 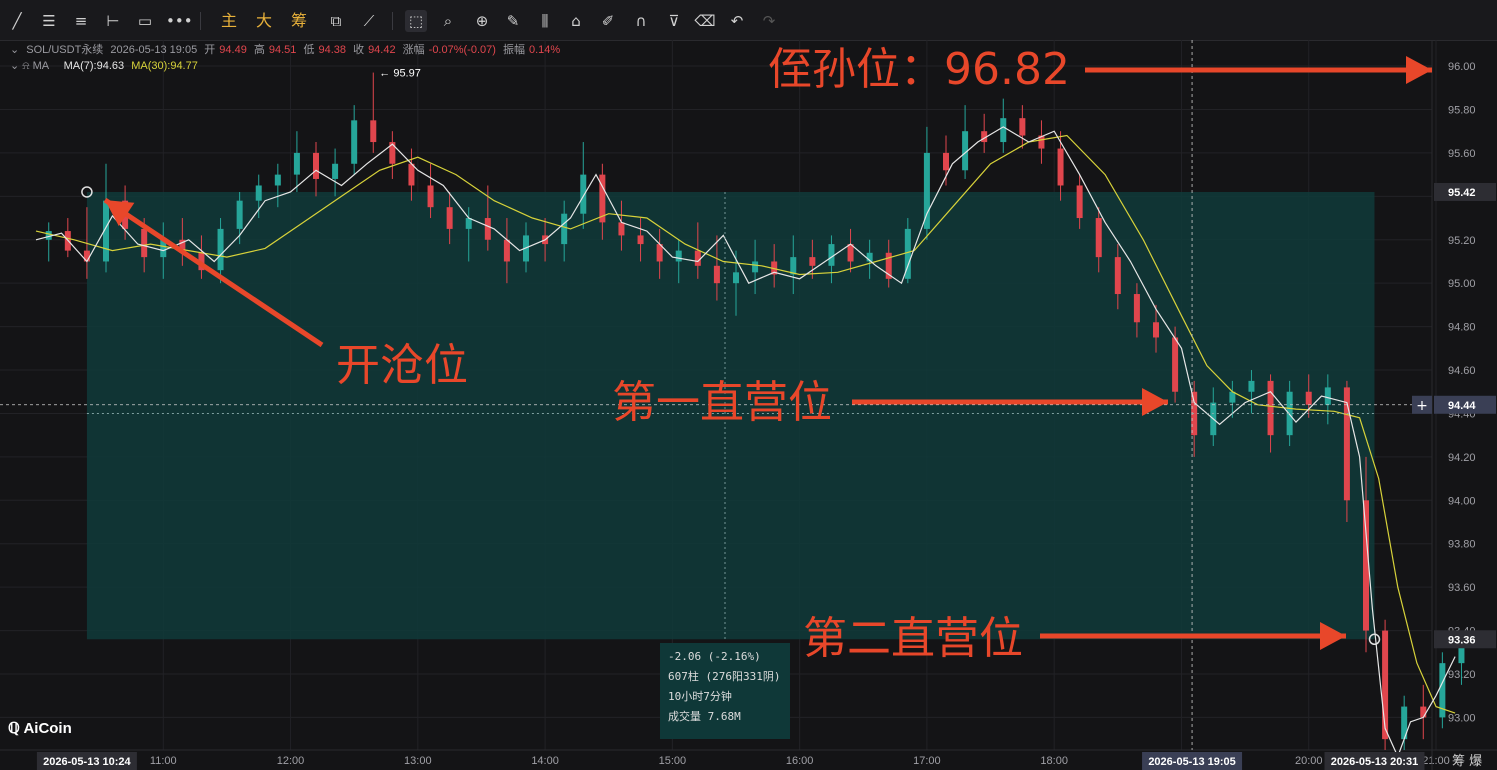 What do you see at coordinates (448, 21) in the screenshot?
I see `measure-icon: ⌕` at bounding box center [448, 21].